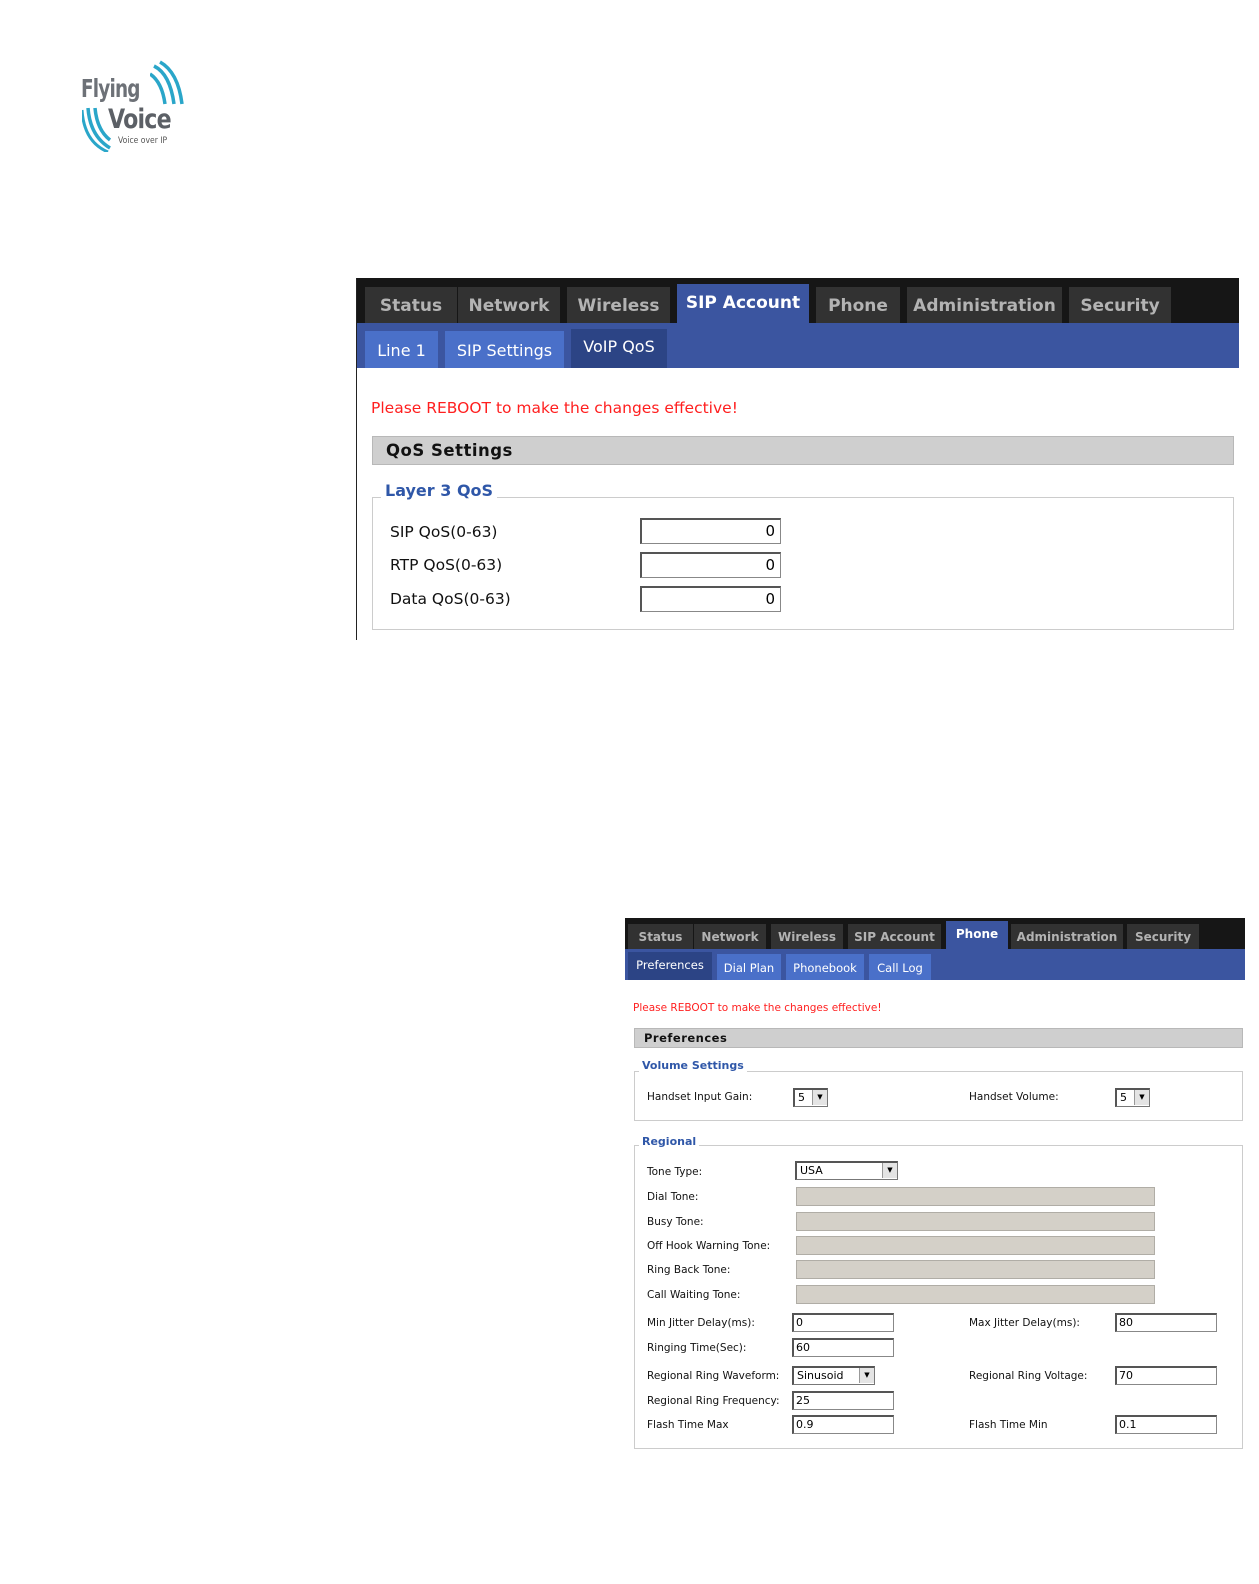  I want to click on data-qos-label: Data QoS(0-63), so click(450, 599).